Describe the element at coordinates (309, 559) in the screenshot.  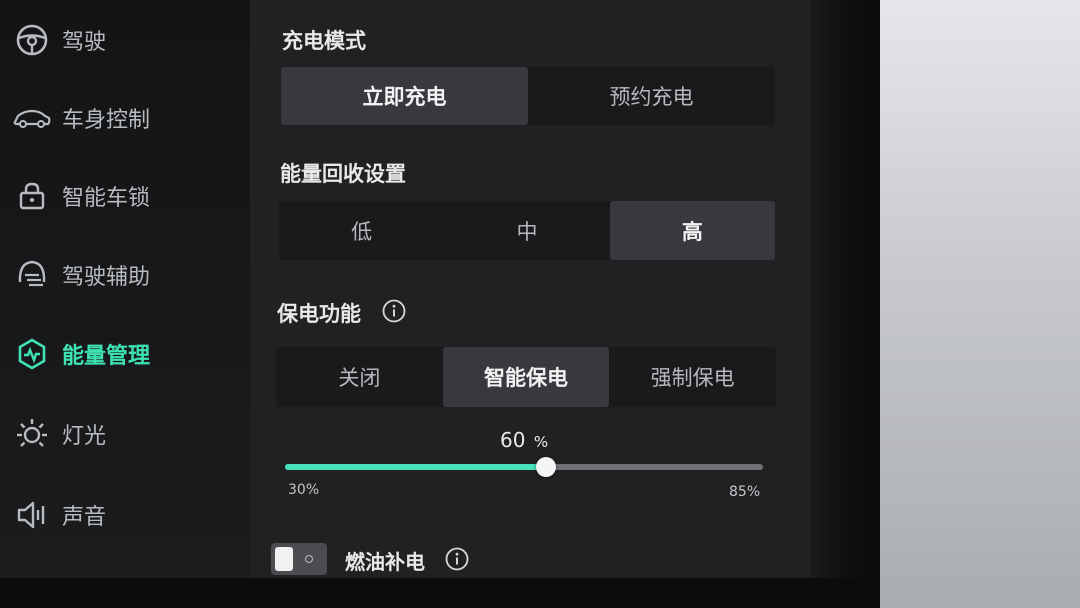
I see `toggle-off-indicator` at that location.